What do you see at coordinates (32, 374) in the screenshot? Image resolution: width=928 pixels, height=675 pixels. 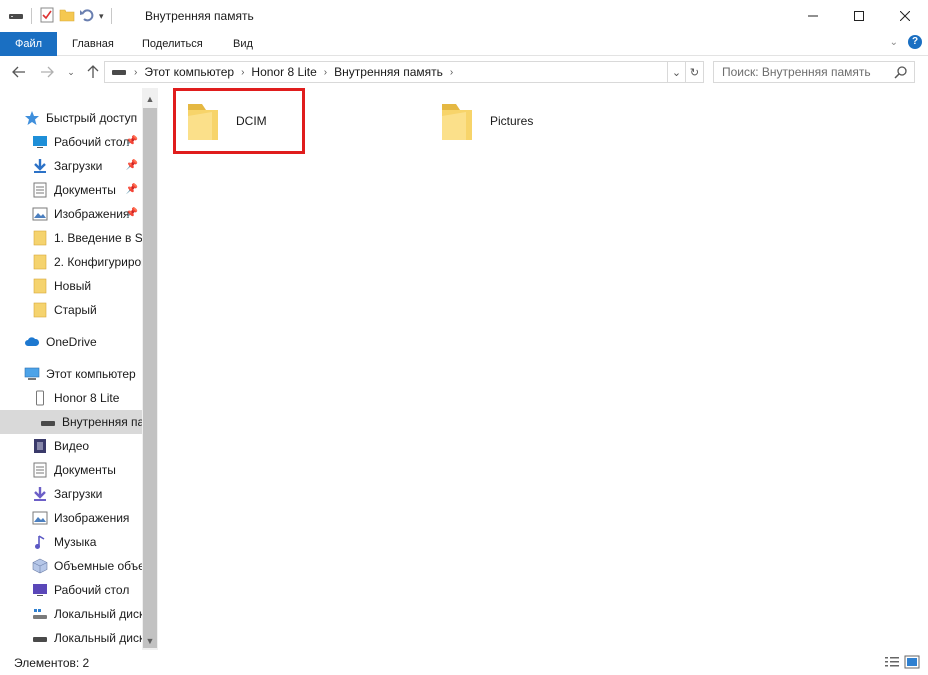 I see `computer-icon` at bounding box center [32, 374].